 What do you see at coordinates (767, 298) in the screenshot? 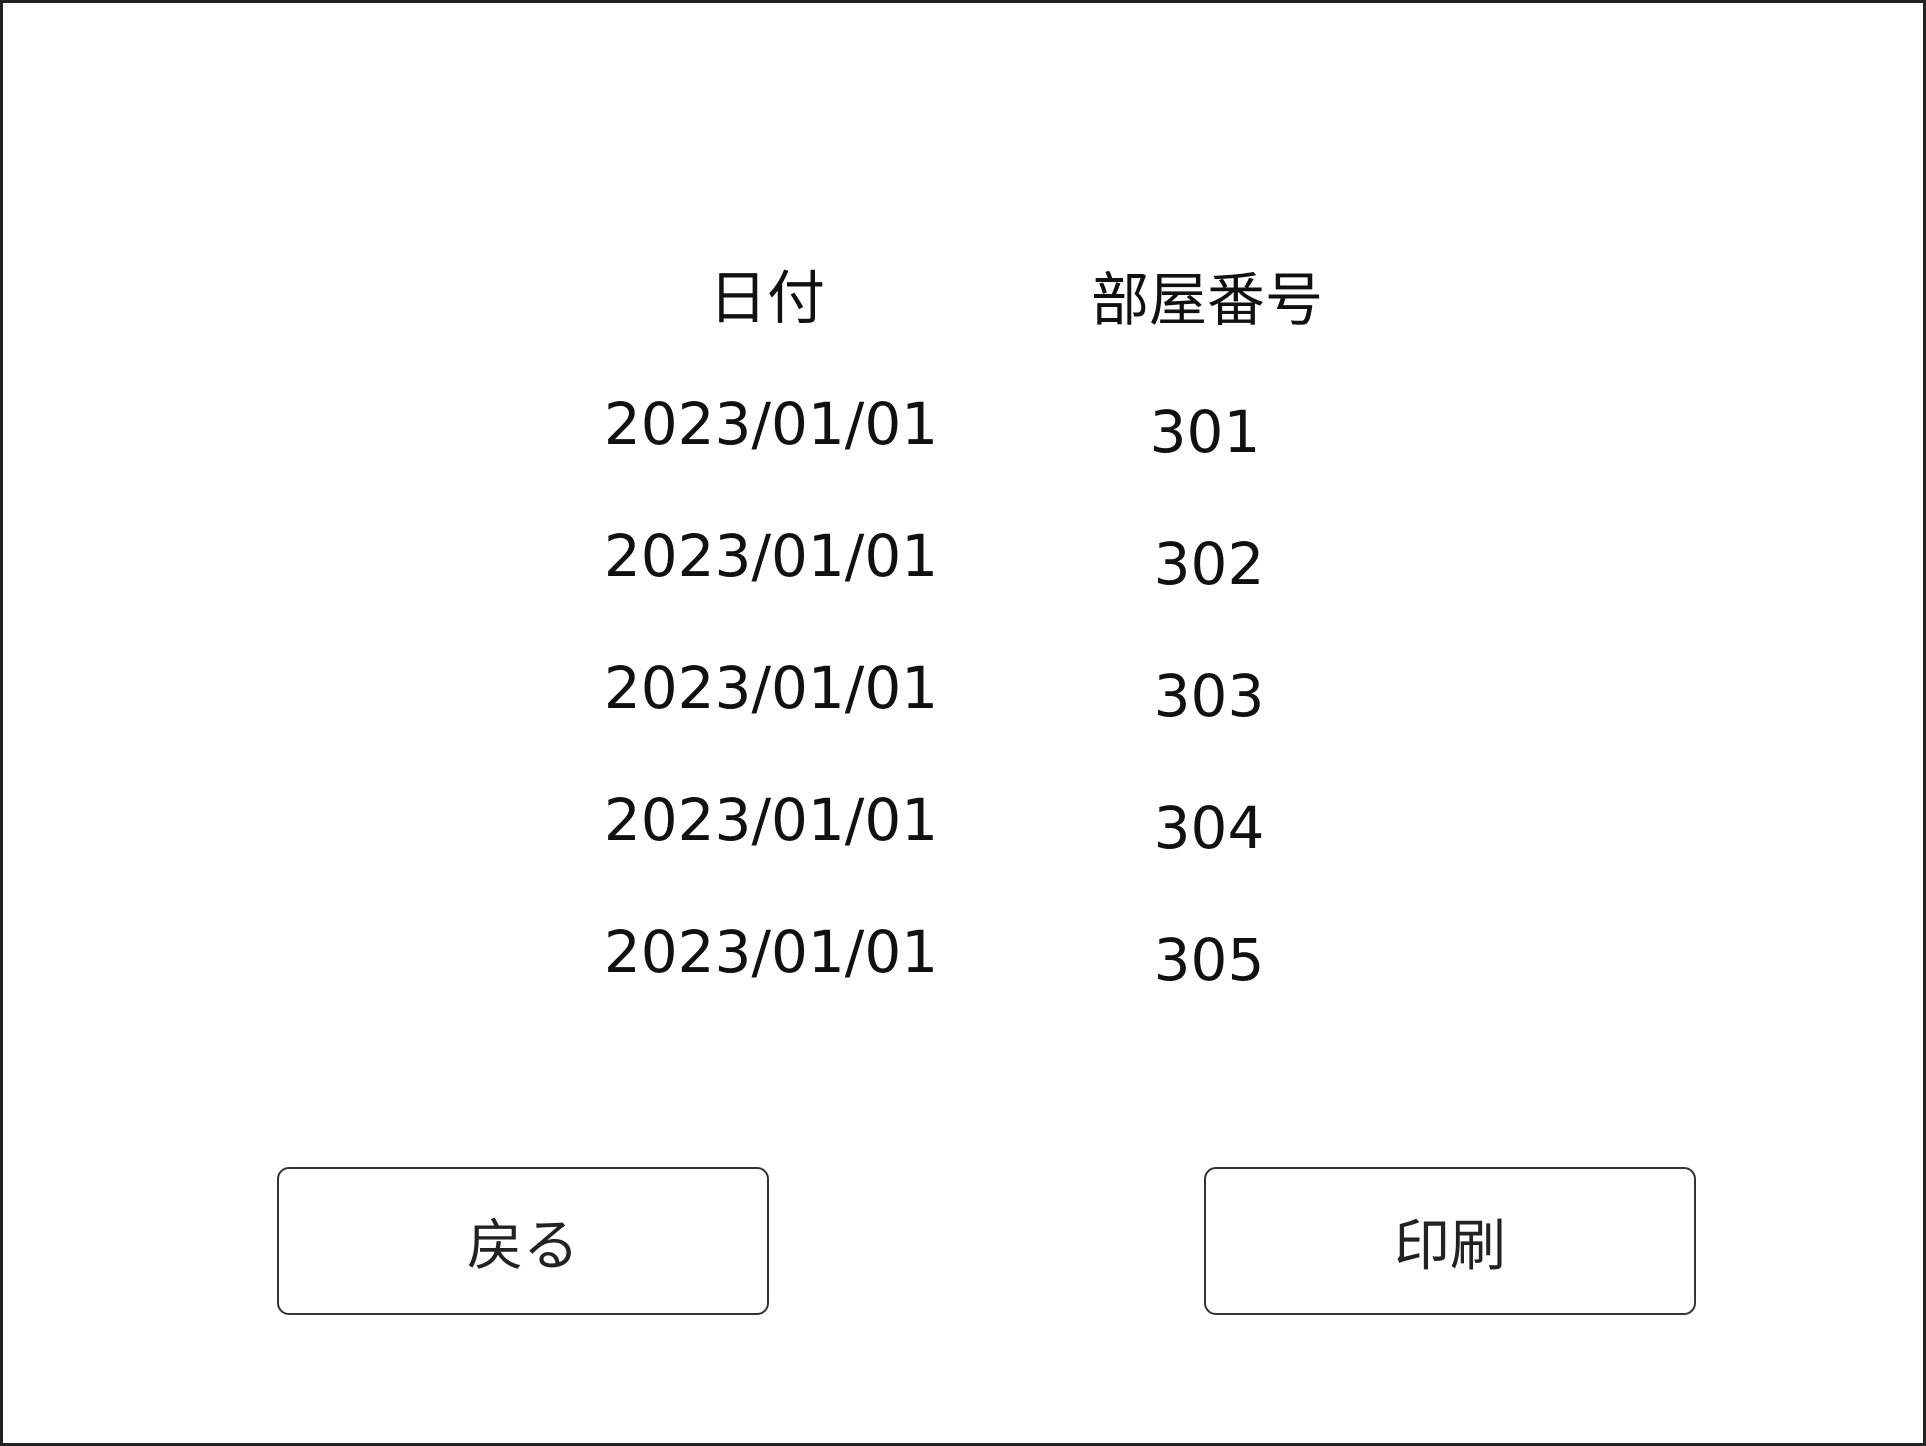
I see `header-date: 日付` at bounding box center [767, 298].